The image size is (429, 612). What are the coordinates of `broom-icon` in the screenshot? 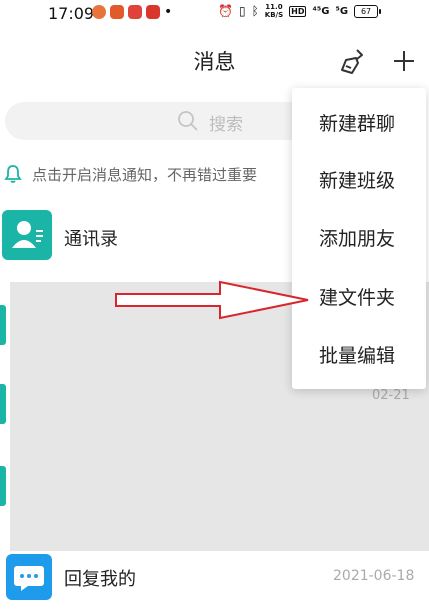 It's located at (353, 61).